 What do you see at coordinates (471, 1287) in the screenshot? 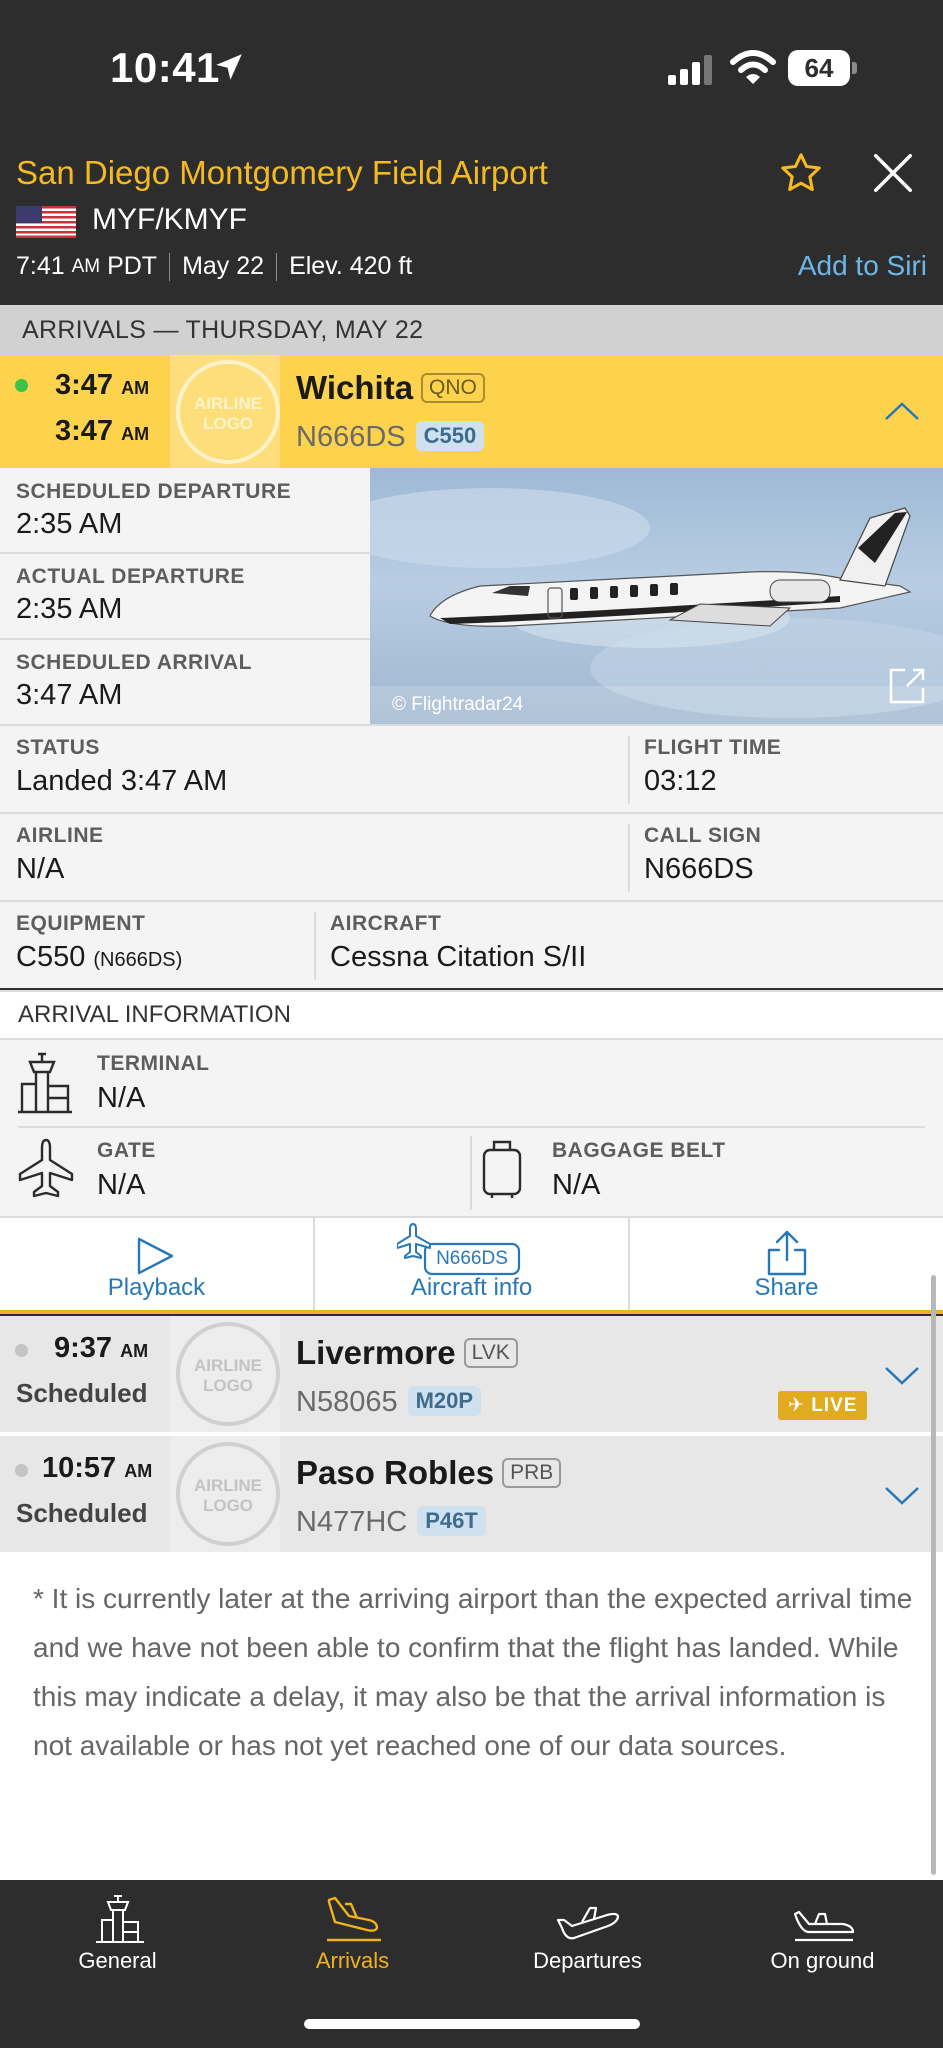
I see `aircraft-info-label: Aircraft info` at bounding box center [471, 1287].